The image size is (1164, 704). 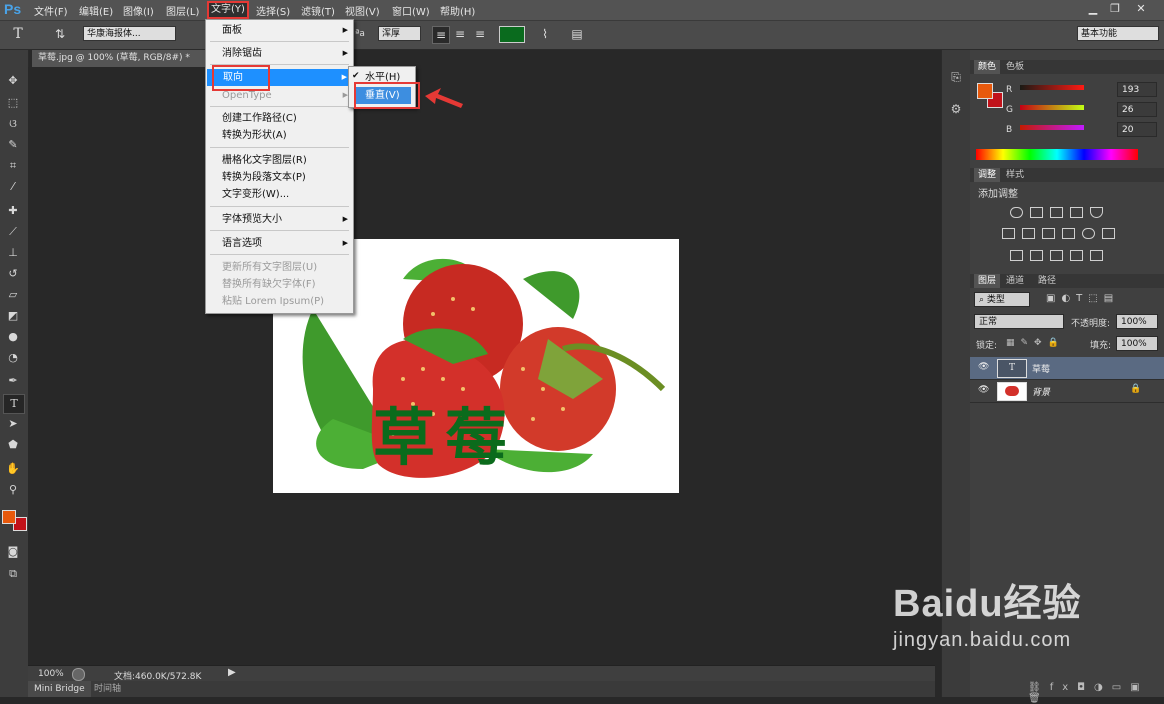 What do you see at coordinates (987, 67) in the screenshot?
I see `tab-color: 颜色` at bounding box center [987, 67].